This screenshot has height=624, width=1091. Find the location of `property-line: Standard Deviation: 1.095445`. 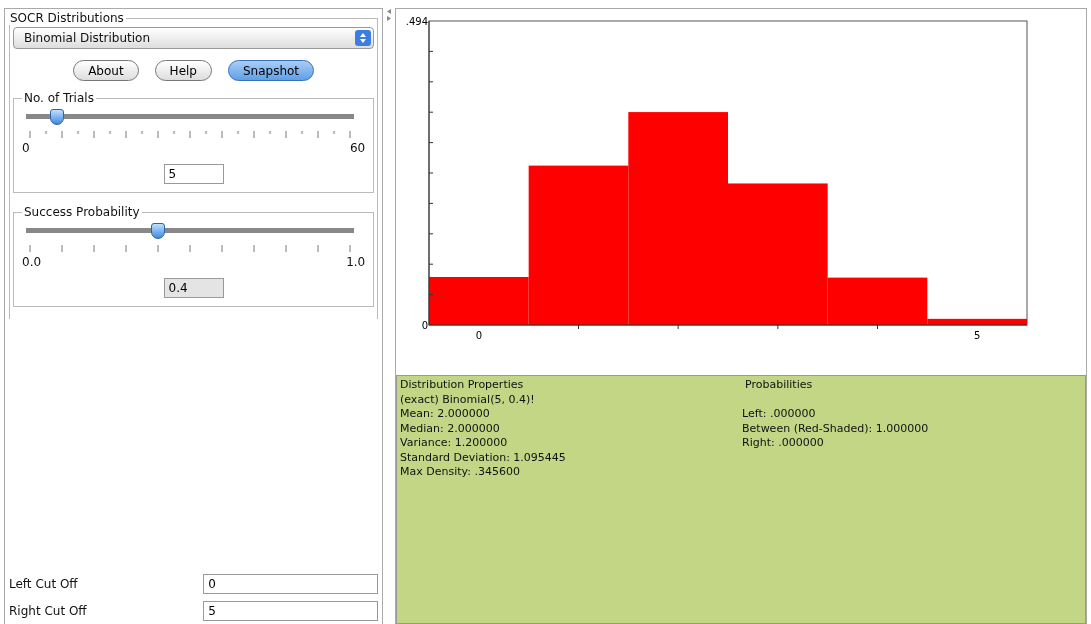

property-line: Standard Deviation: 1.095445 is located at coordinates (483, 457).